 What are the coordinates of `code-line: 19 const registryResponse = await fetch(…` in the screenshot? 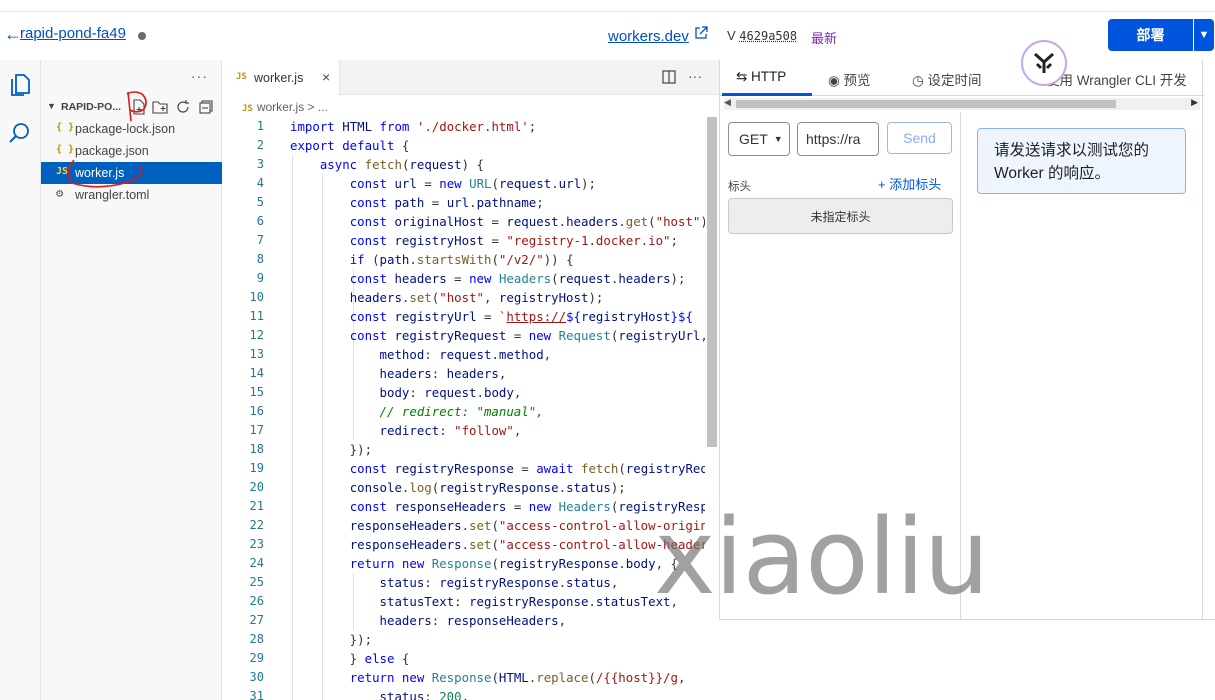 It's located at (477, 468).